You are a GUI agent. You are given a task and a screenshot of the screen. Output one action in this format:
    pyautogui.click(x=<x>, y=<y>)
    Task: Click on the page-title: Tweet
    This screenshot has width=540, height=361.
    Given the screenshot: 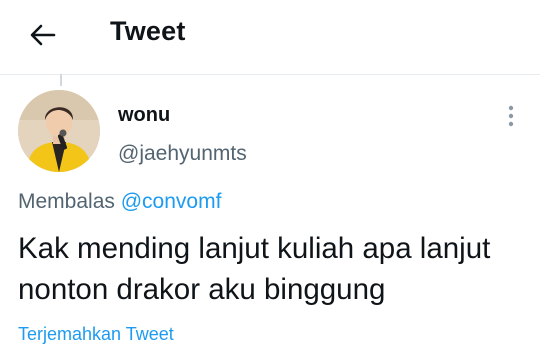 What is the action you would take?
    pyautogui.click(x=148, y=31)
    